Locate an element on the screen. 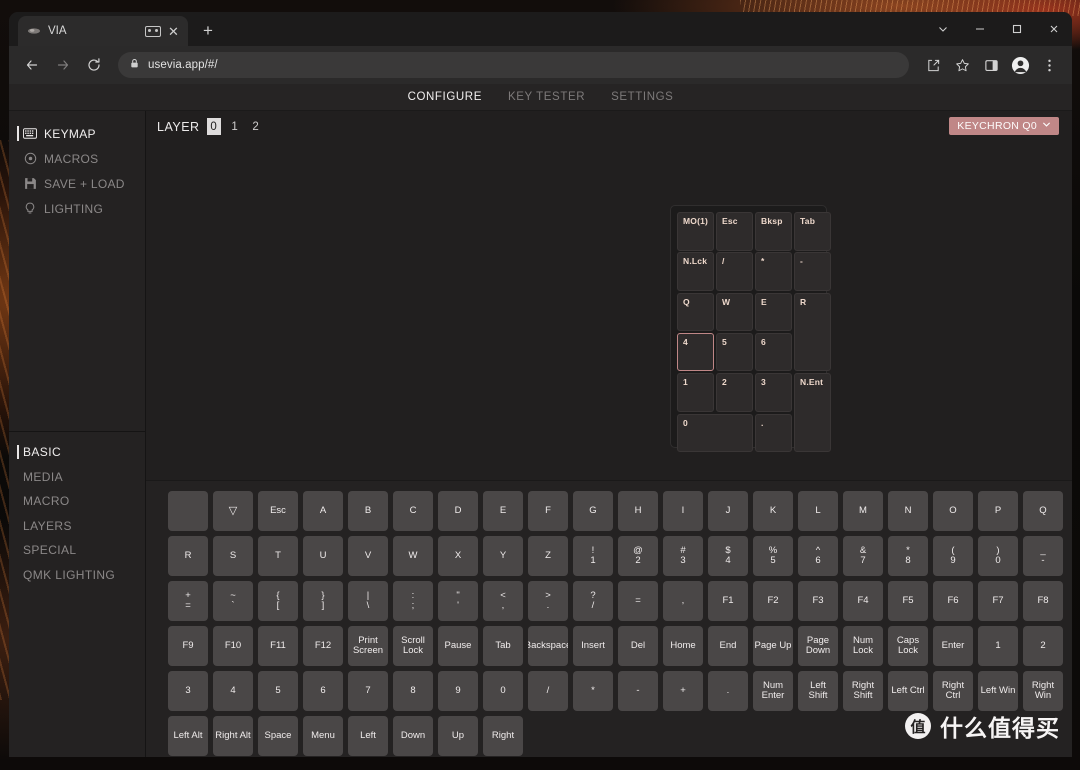  palette-key: Caps Lock is located at coordinates (908, 646).